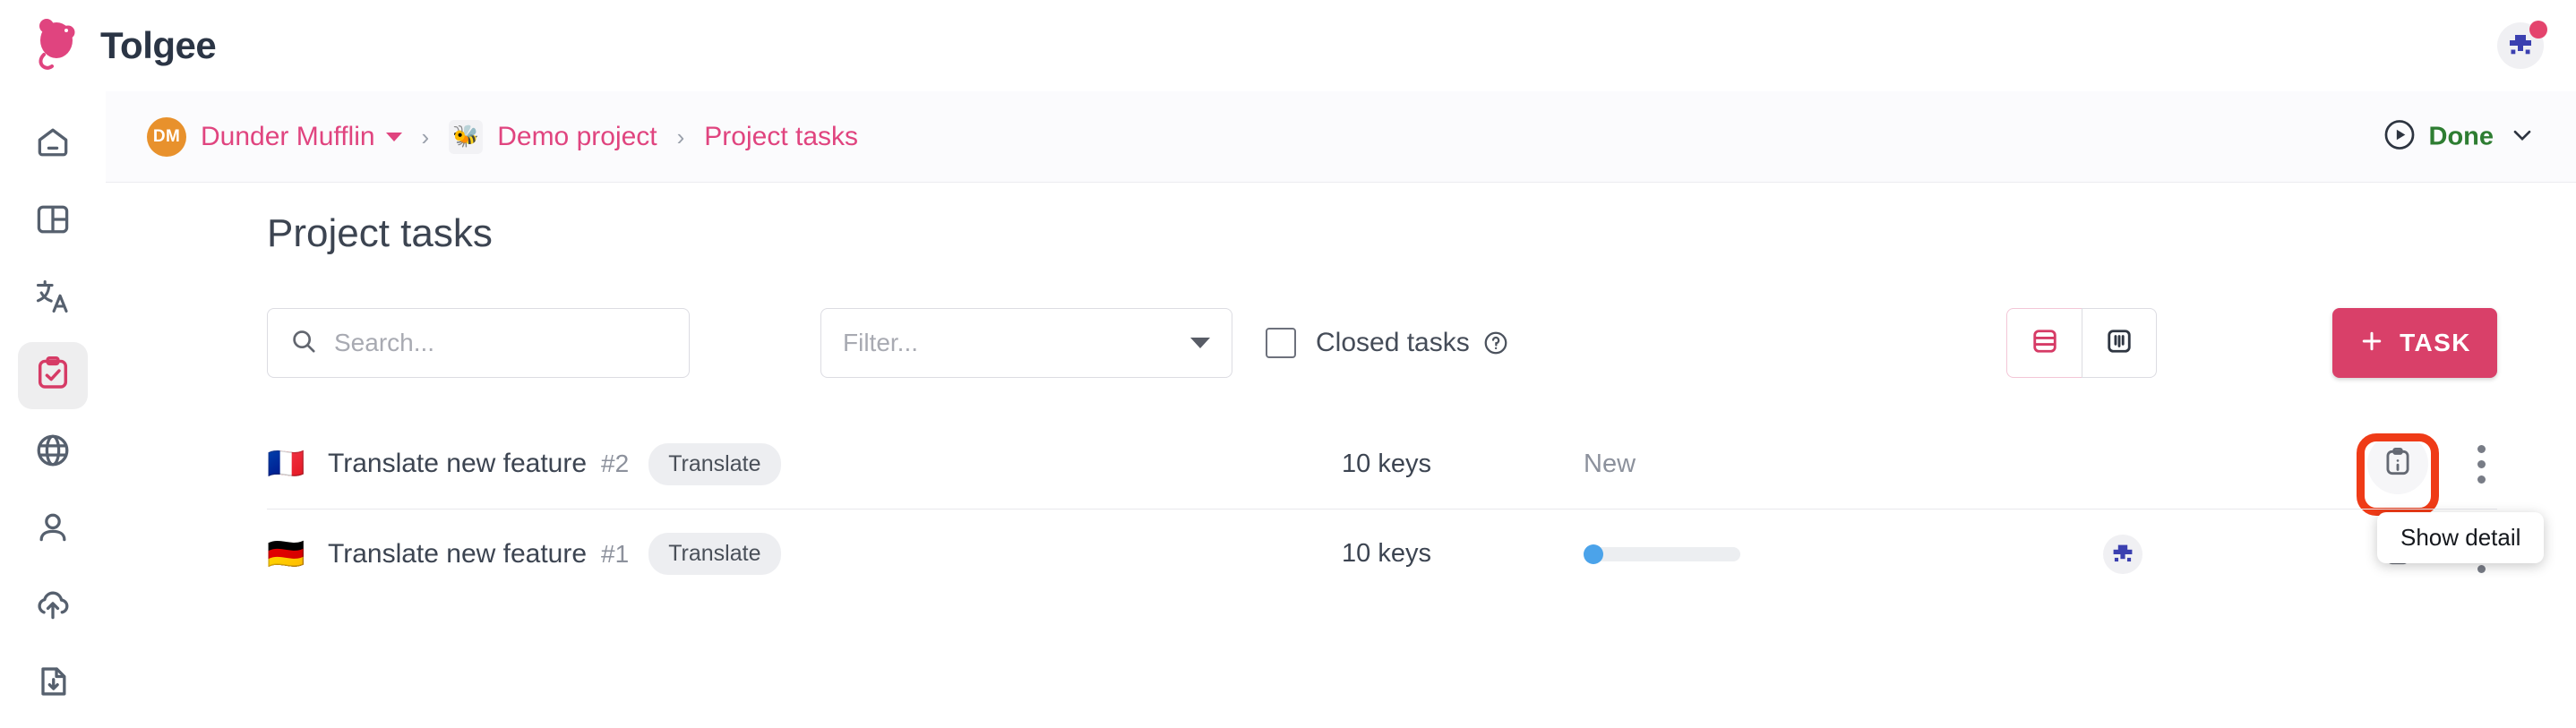 The height and width of the screenshot is (728, 2576). Describe the element at coordinates (2400, 136) in the screenshot. I see `play-circle-icon` at that location.